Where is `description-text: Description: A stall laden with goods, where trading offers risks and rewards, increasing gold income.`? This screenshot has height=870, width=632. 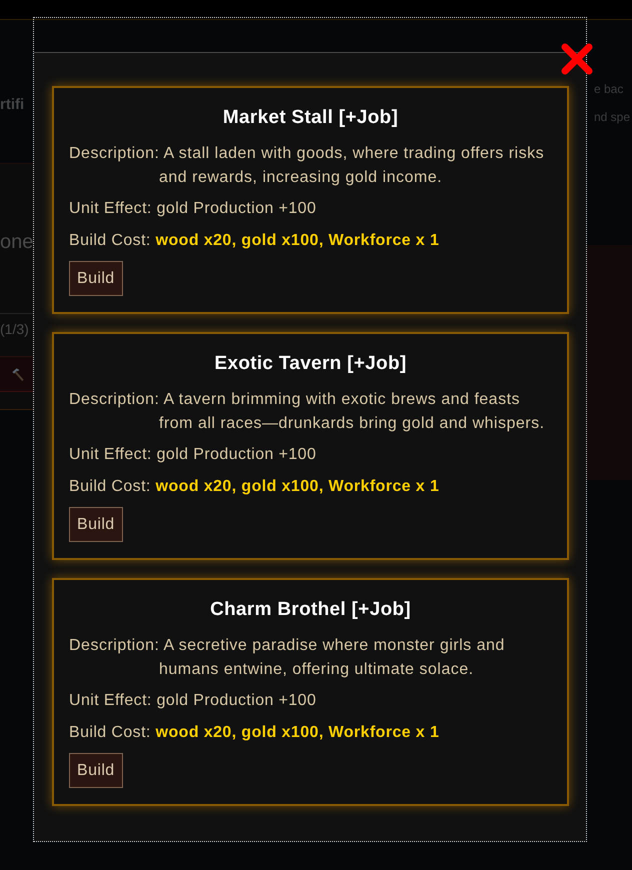 description-text: Description: A stall laden with goods, where trading offers risks and rewards, increasing gold income. is located at coordinates (307, 166).